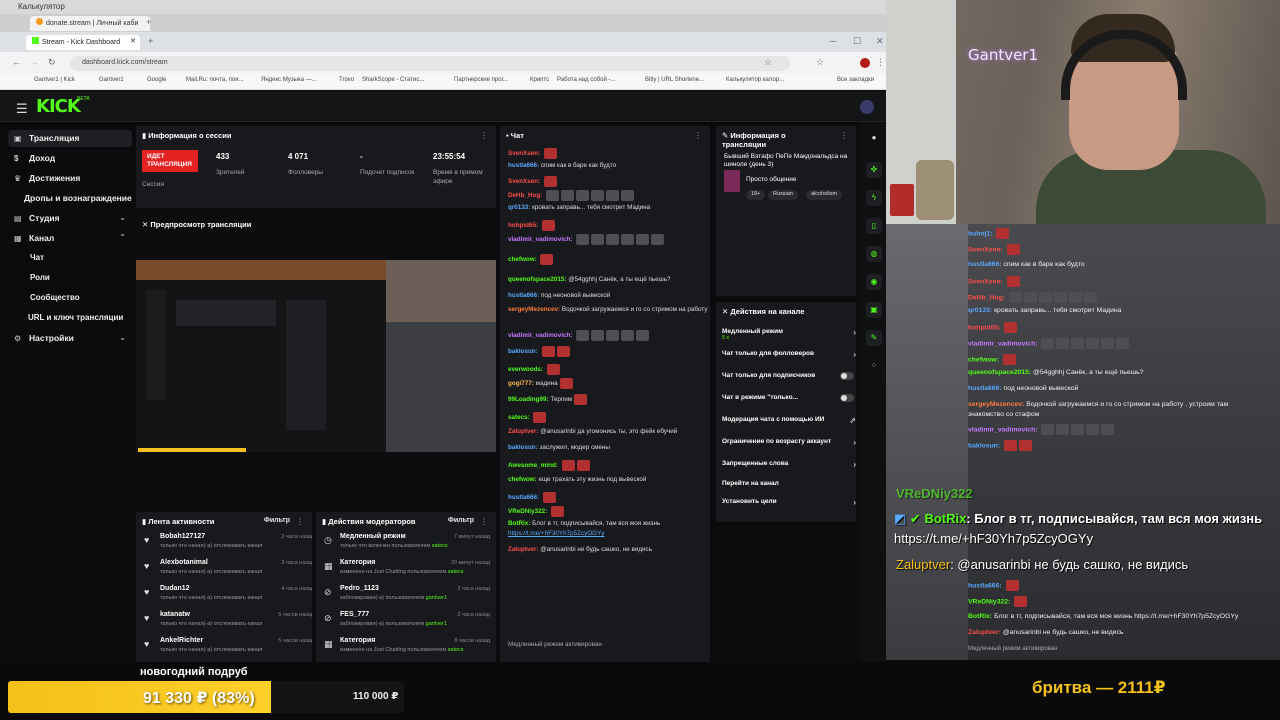 The image size is (1280, 720). I want to click on channel-action-item: Модерация чата с помощью ИИ ⇗, so click(789, 420).